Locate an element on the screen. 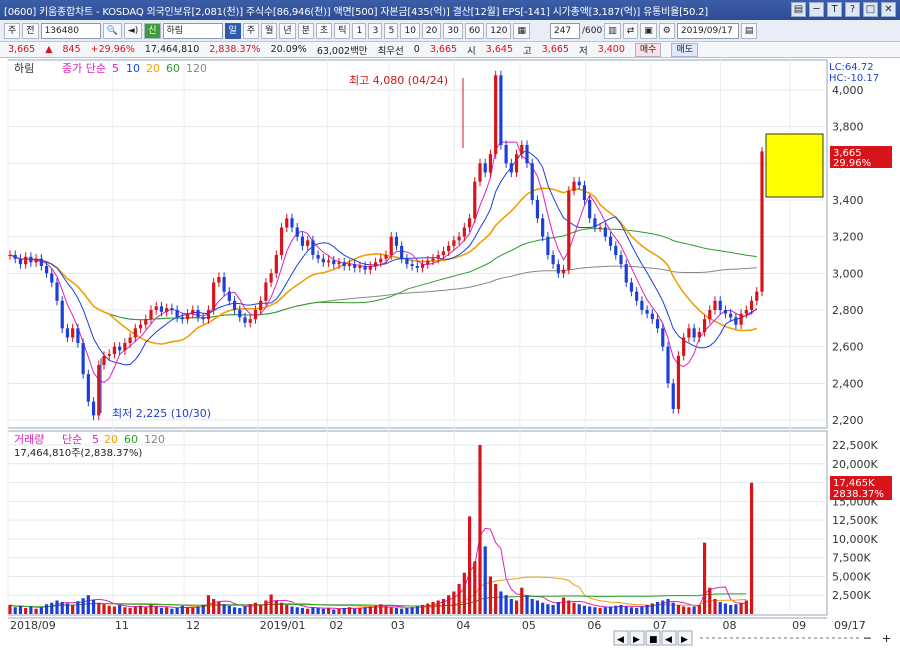 The width and height of the screenshot is (900, 650). x-tick-label: 05 is located at coordinates (529, 625).